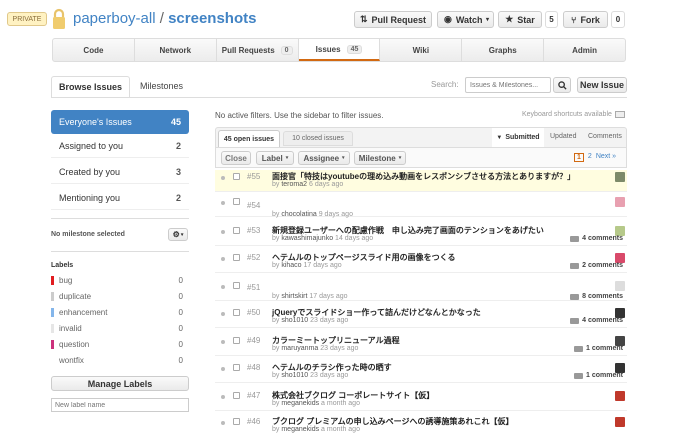 The image size is (679, 439). What do you see at coordinates (393, 19) in the screenshot?
I see `pull-request-button: ⇅ Pull Request` at bounding box center [393, 19].